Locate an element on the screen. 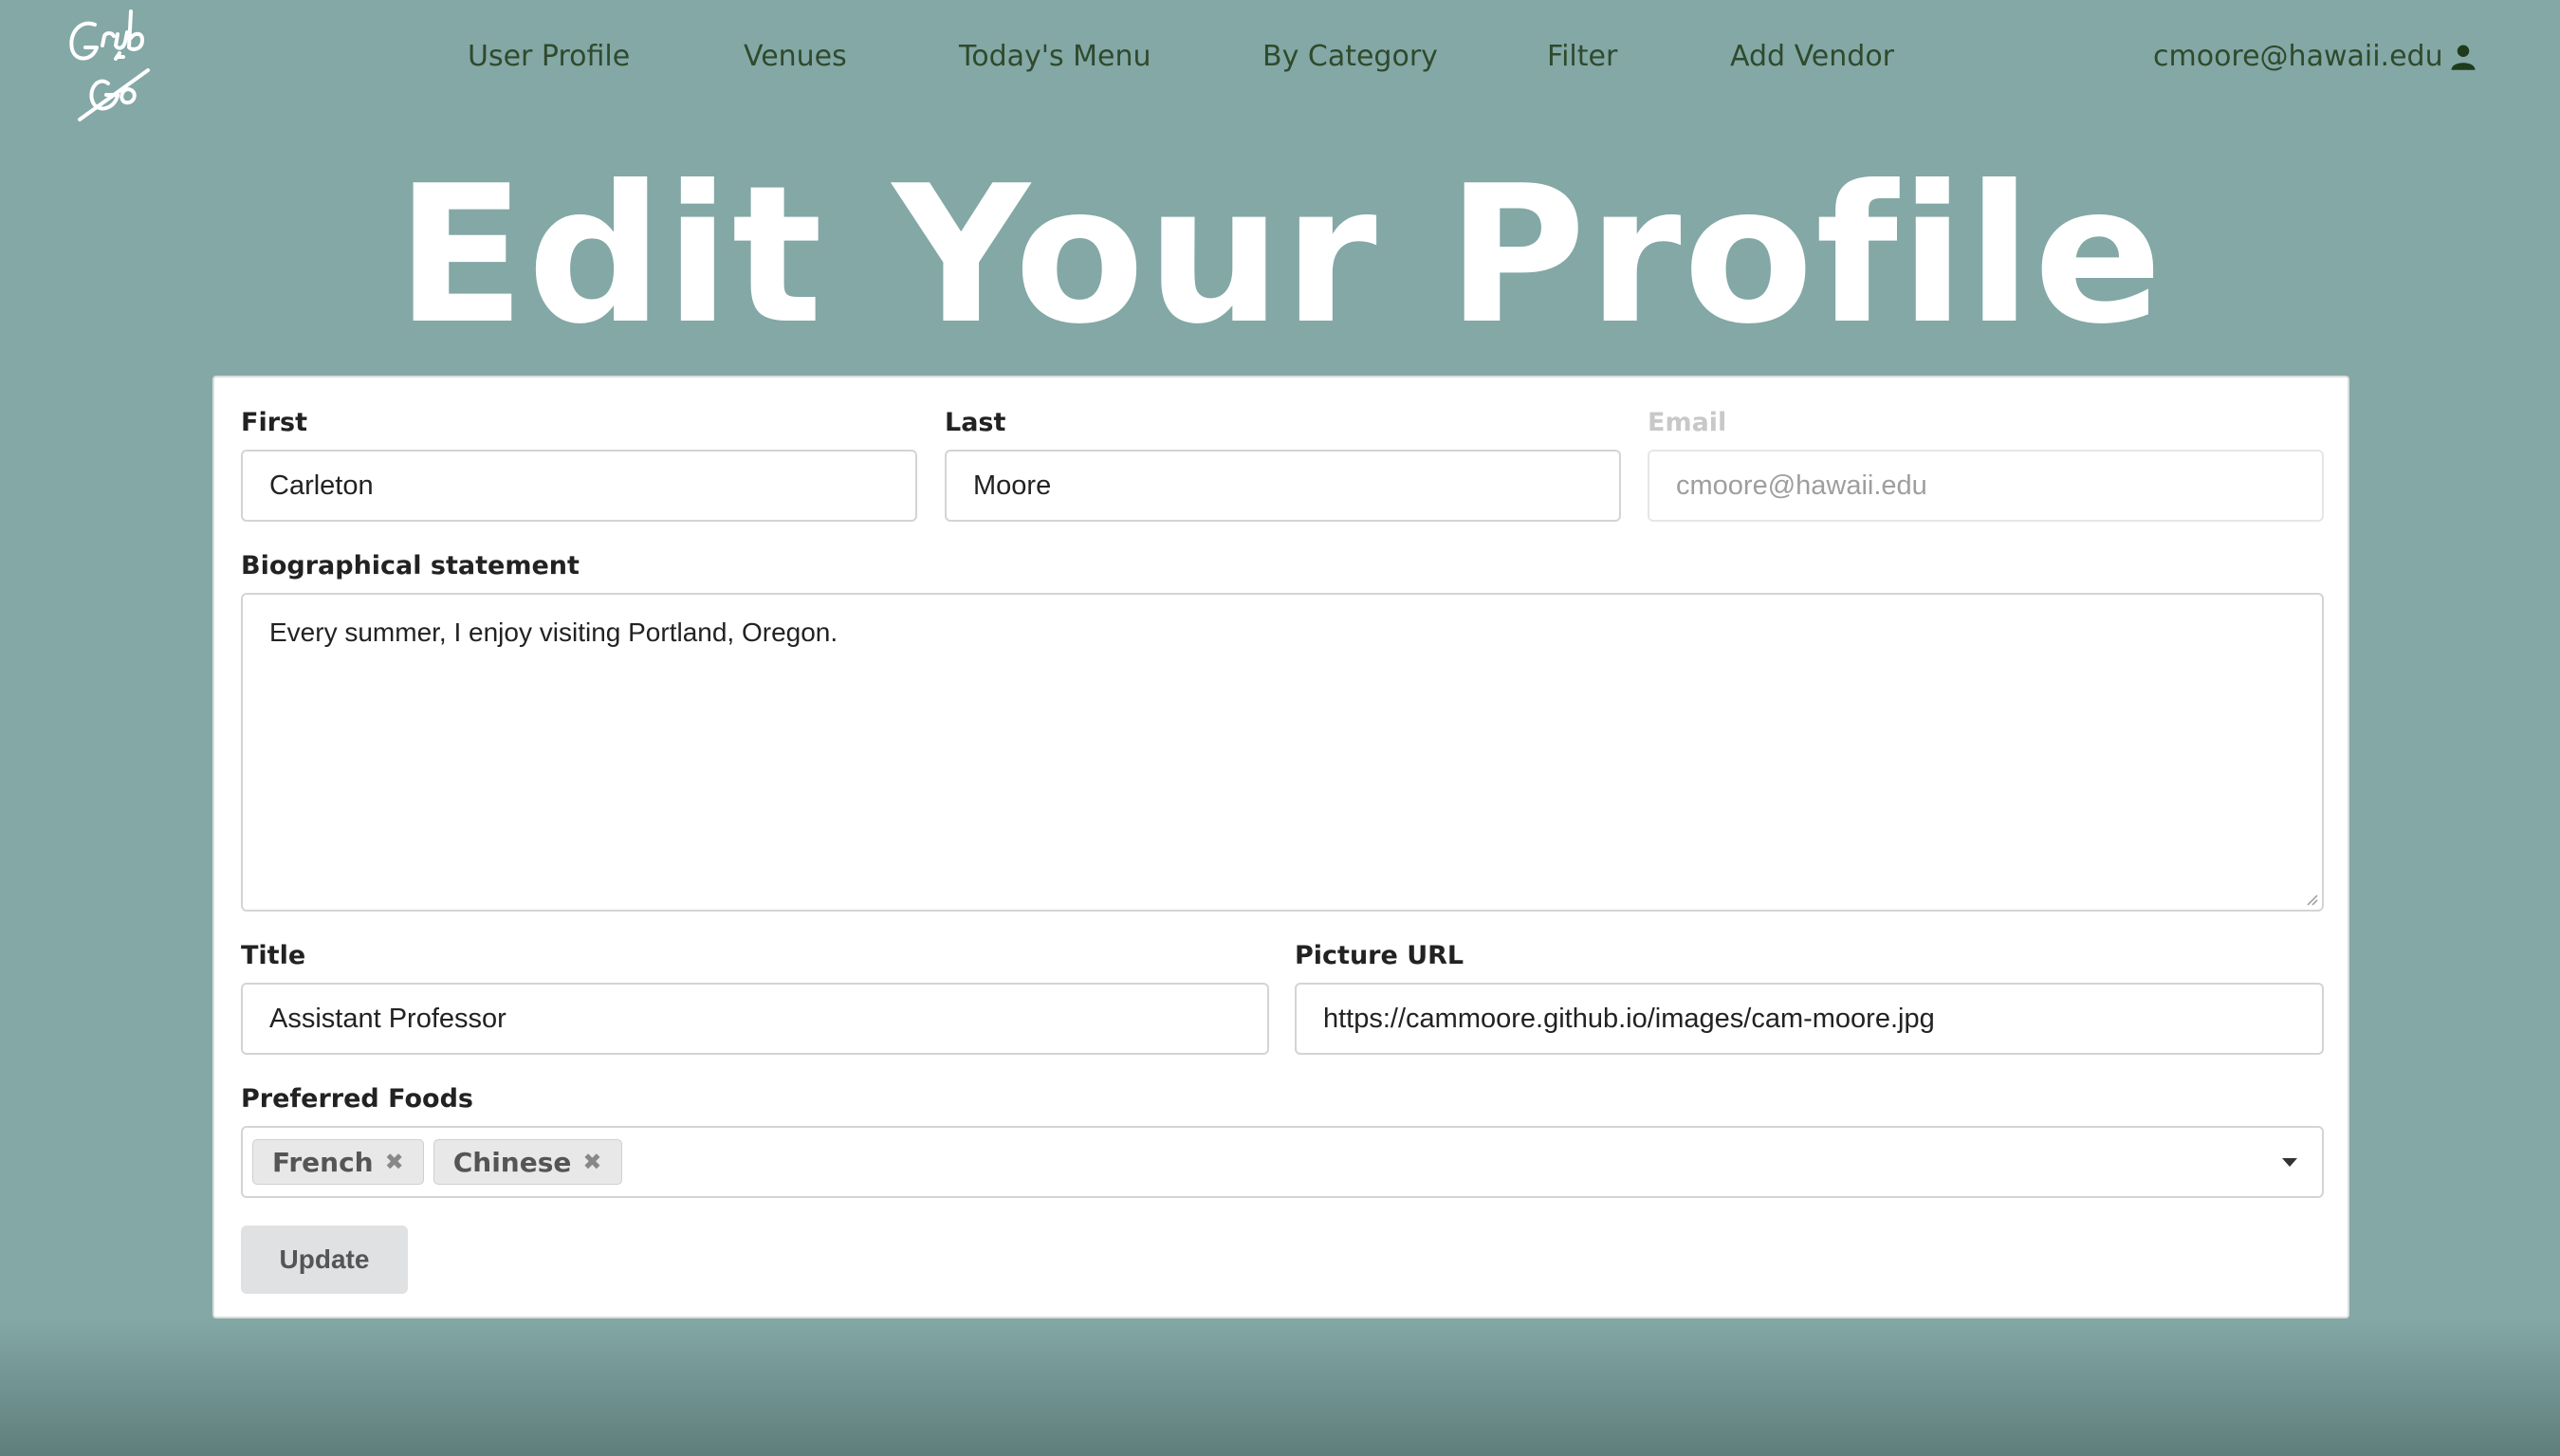 The height and width of the screenshot is (1456, 2560). food-chip-french: French ✖ is located at coordinates (338, 1162).